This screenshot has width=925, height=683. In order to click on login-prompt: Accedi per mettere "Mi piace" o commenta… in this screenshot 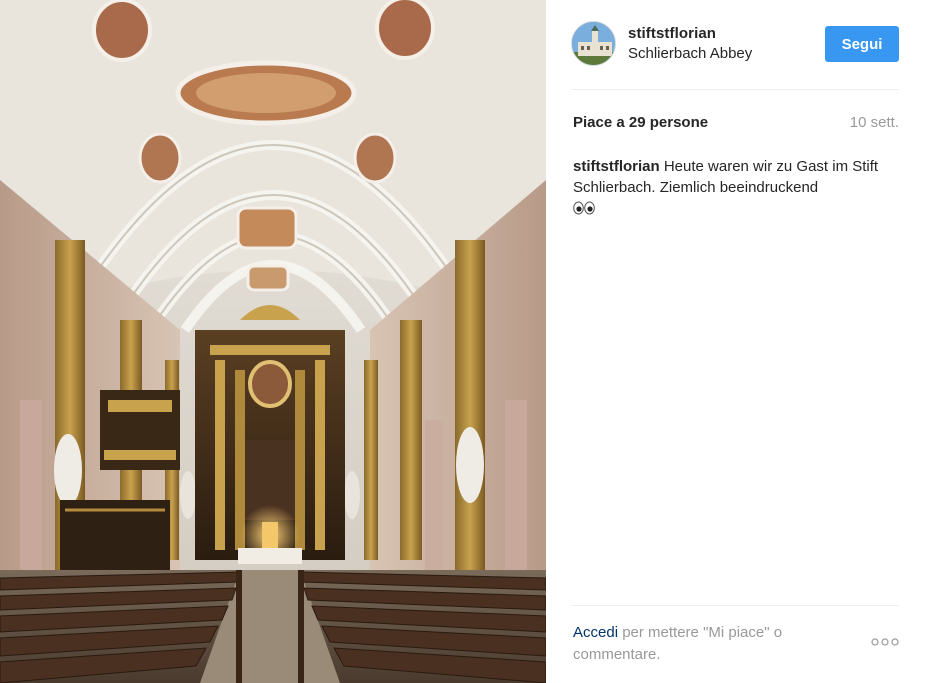, I will do `click(703, 644)`.